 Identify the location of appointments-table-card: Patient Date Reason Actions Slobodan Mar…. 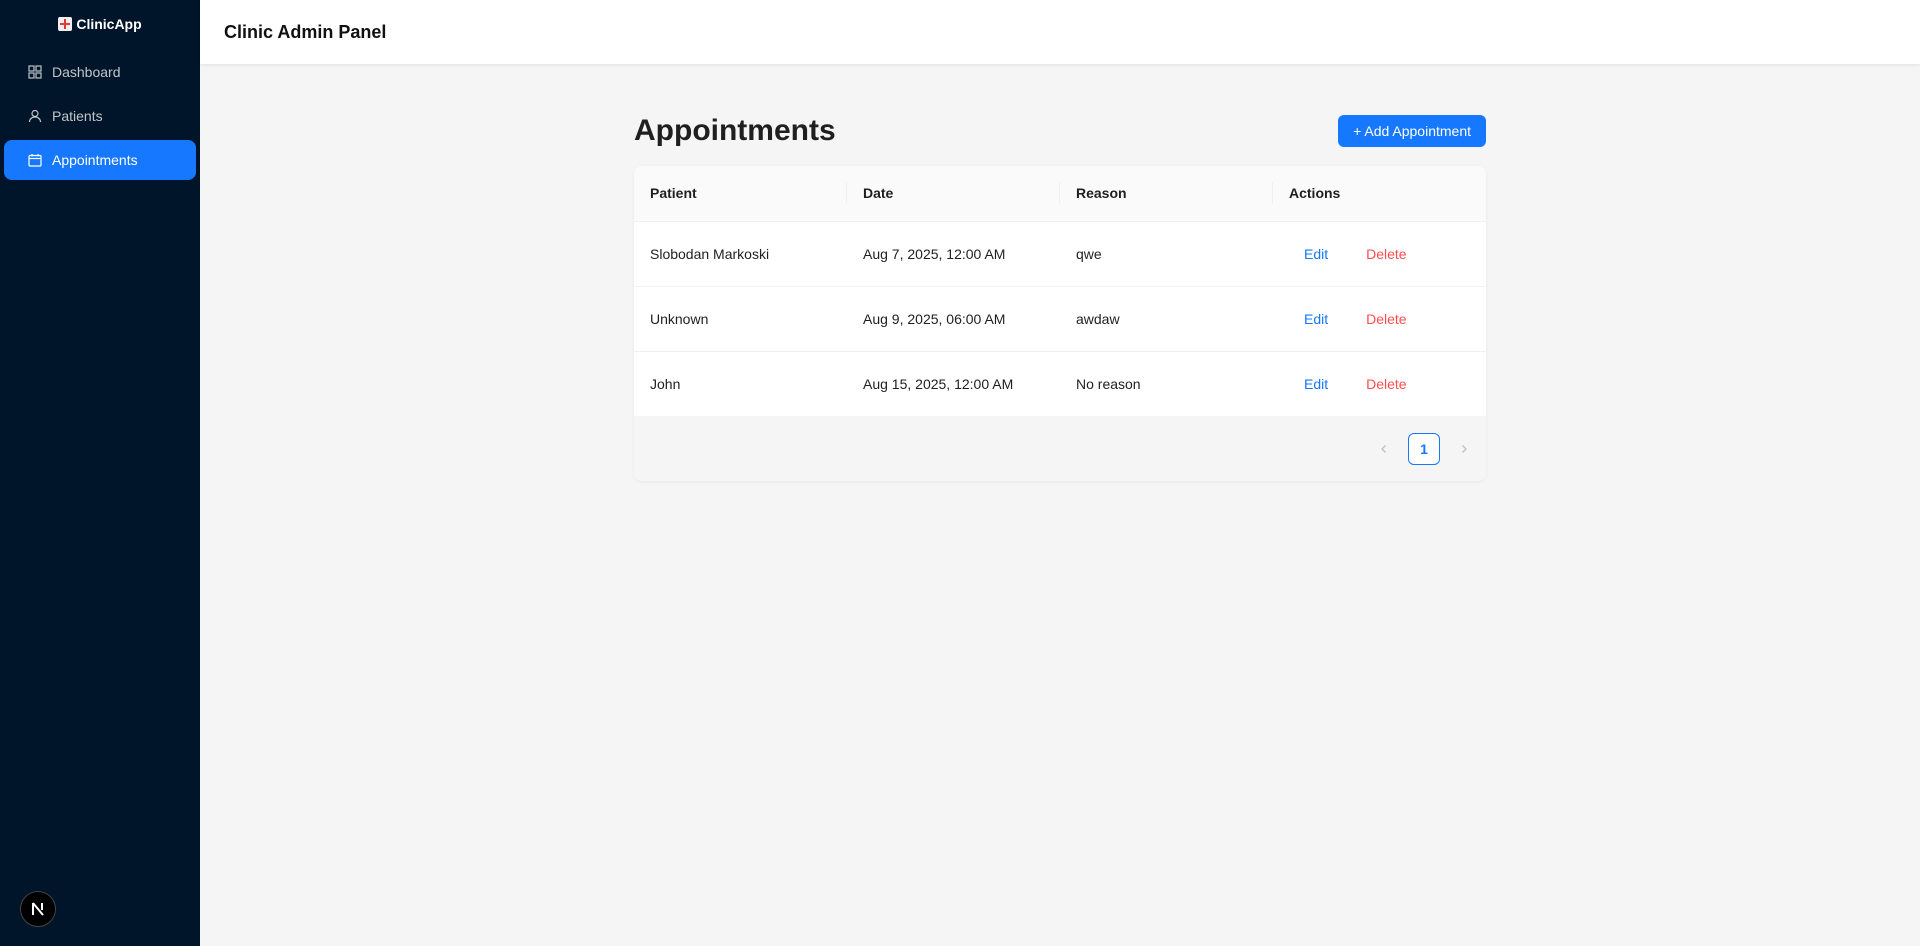
(1060, 323).